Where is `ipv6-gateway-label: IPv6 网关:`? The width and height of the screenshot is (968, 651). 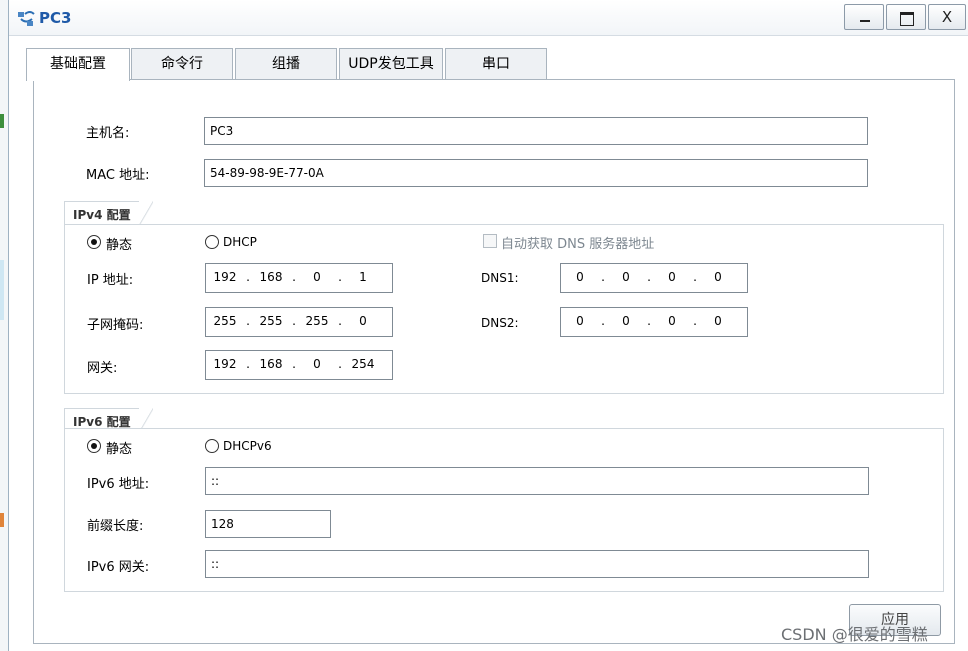 ipv6-gateway-label: IPv6 网关: is located at coordinates (118, 567).